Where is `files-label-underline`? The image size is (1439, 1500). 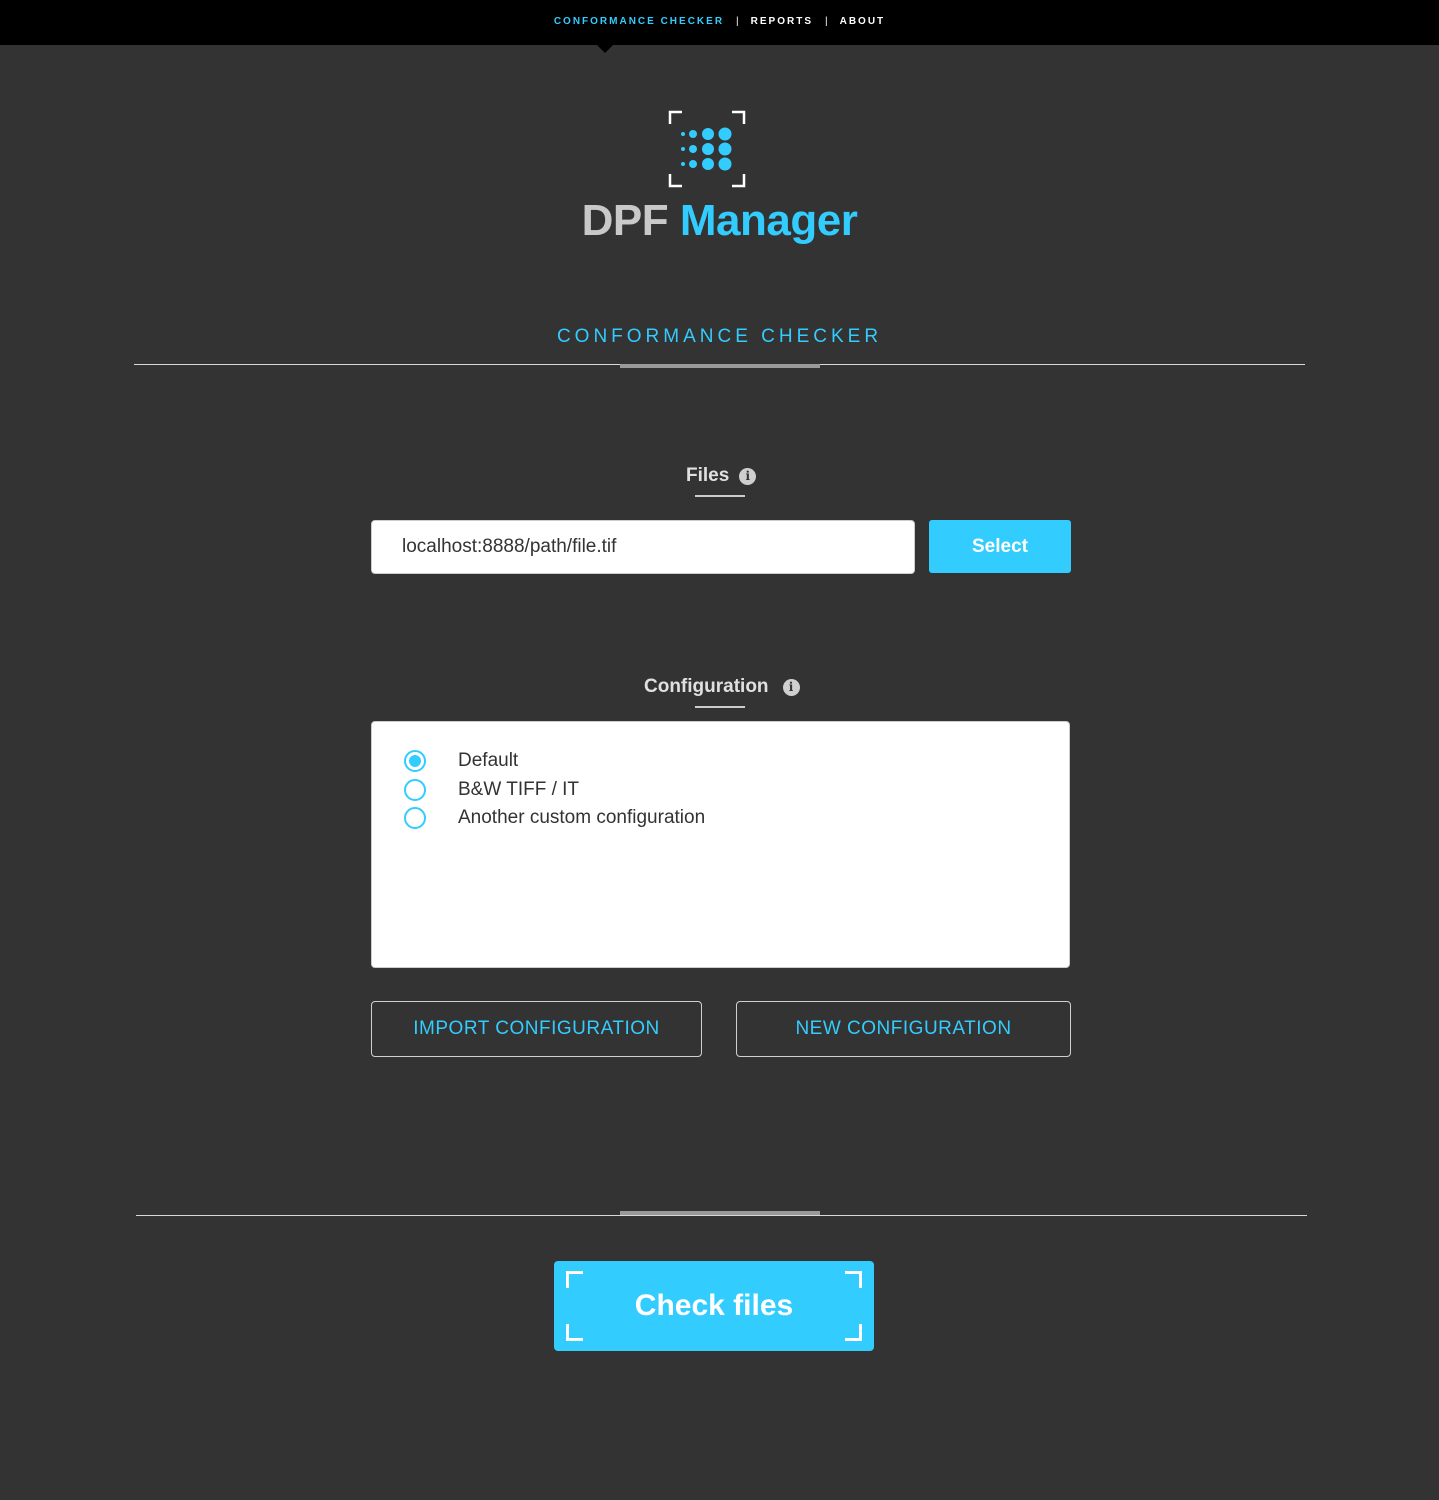
files-label-underline is located at coordinates (720, 496).